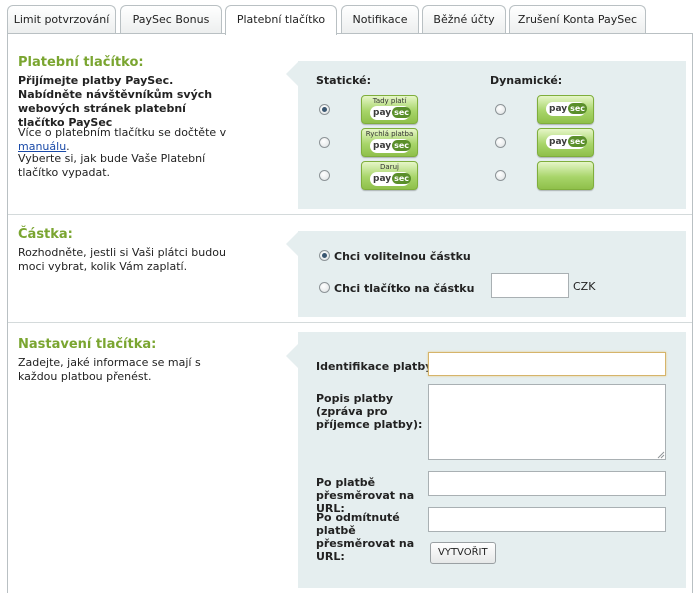 This screenshot has width=700, height=593. Describe the element at coordinates (344, 80) in the screenshot. I see `static-label: Statické:` at that location.